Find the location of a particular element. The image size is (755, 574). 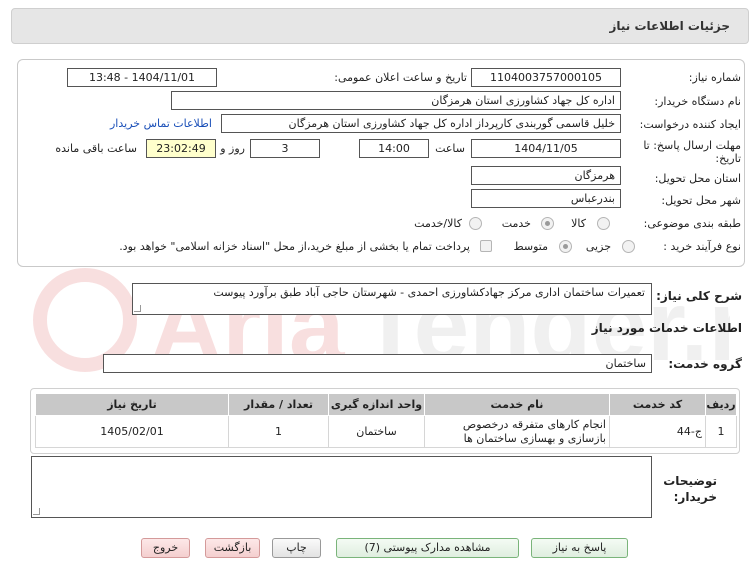

buyer-org-label: نام دستگاه خریدار: is located at coordinates (697, 101).